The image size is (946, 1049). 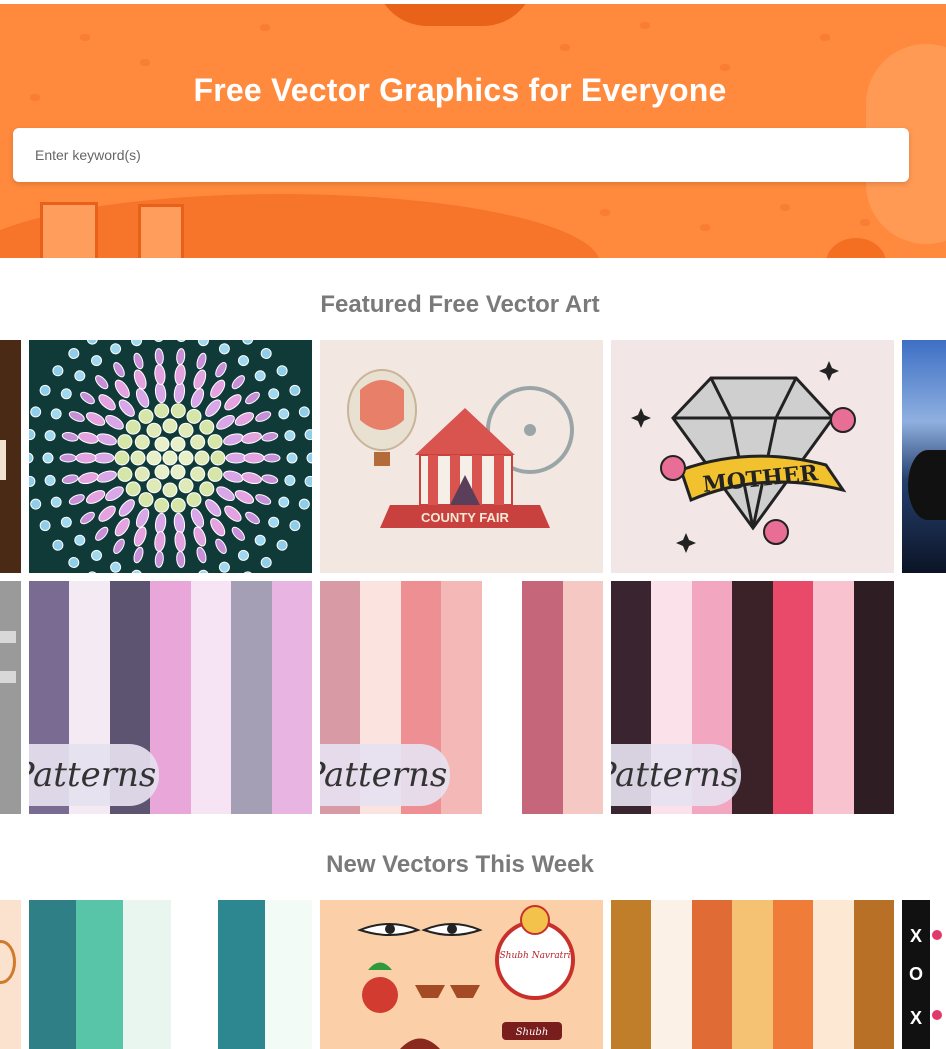 What do you see at coordinates (460, 90) in the screenshot?
I see `hero-title: Free Vector Graphics for Everyone` at bounding box center [460, 90].